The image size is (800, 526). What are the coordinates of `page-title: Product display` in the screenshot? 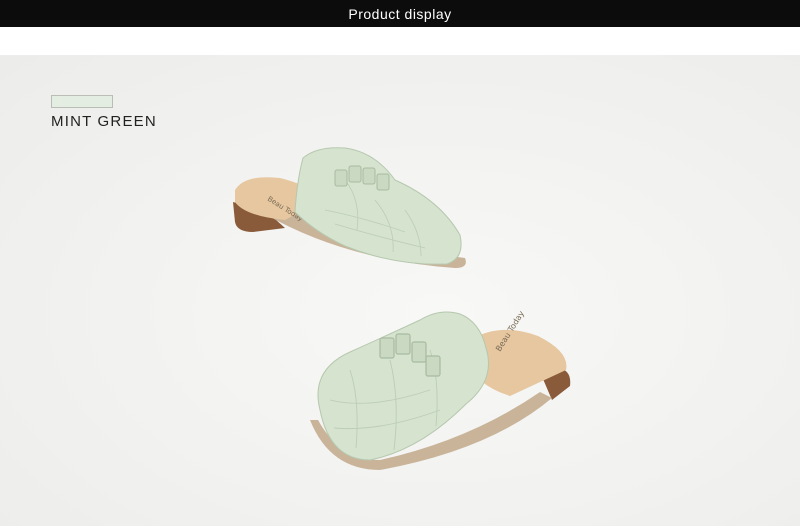 It's located at (400, 13).